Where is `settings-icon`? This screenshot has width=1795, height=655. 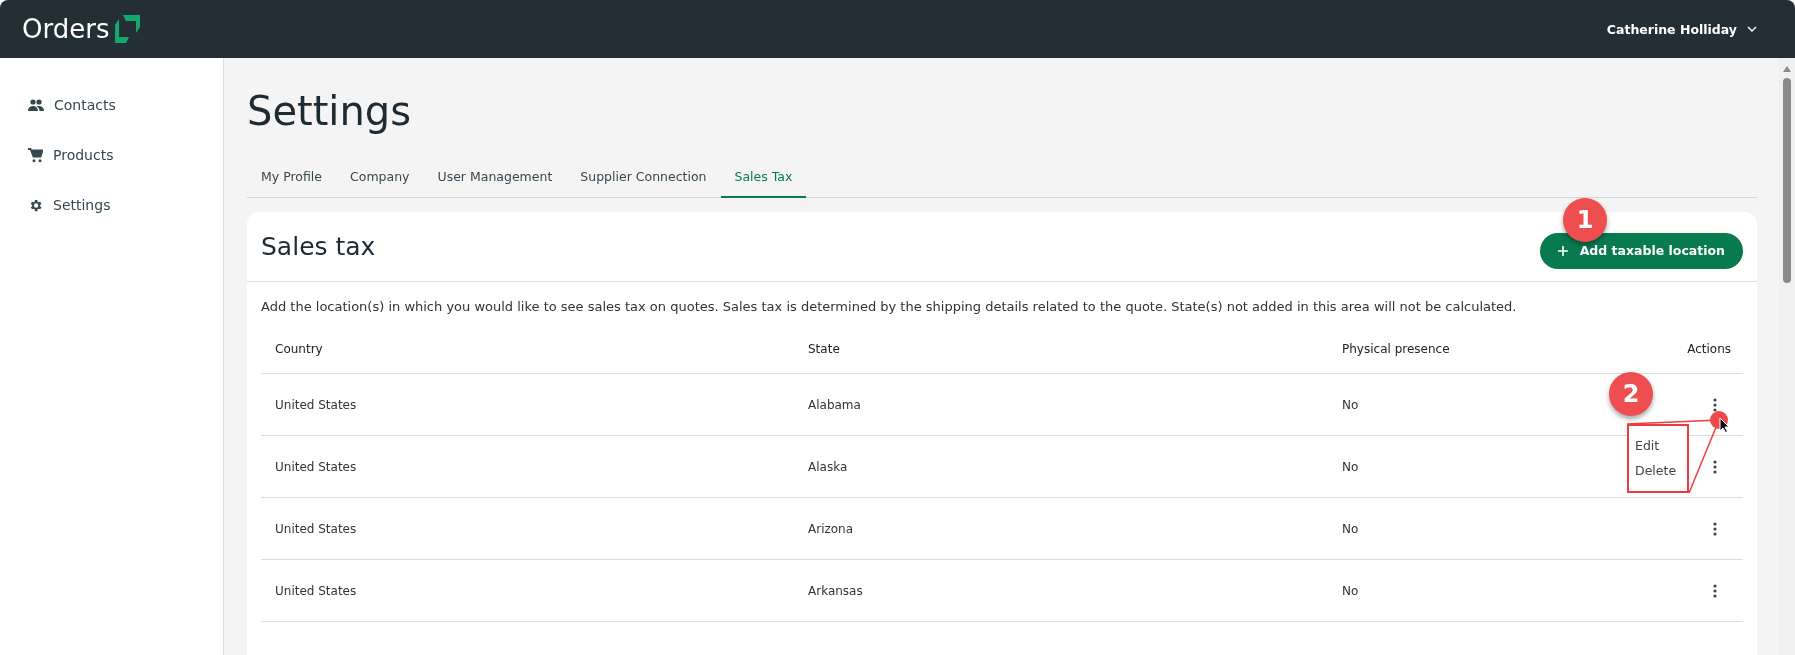
settings-icon is located at coordinates (35, 205).